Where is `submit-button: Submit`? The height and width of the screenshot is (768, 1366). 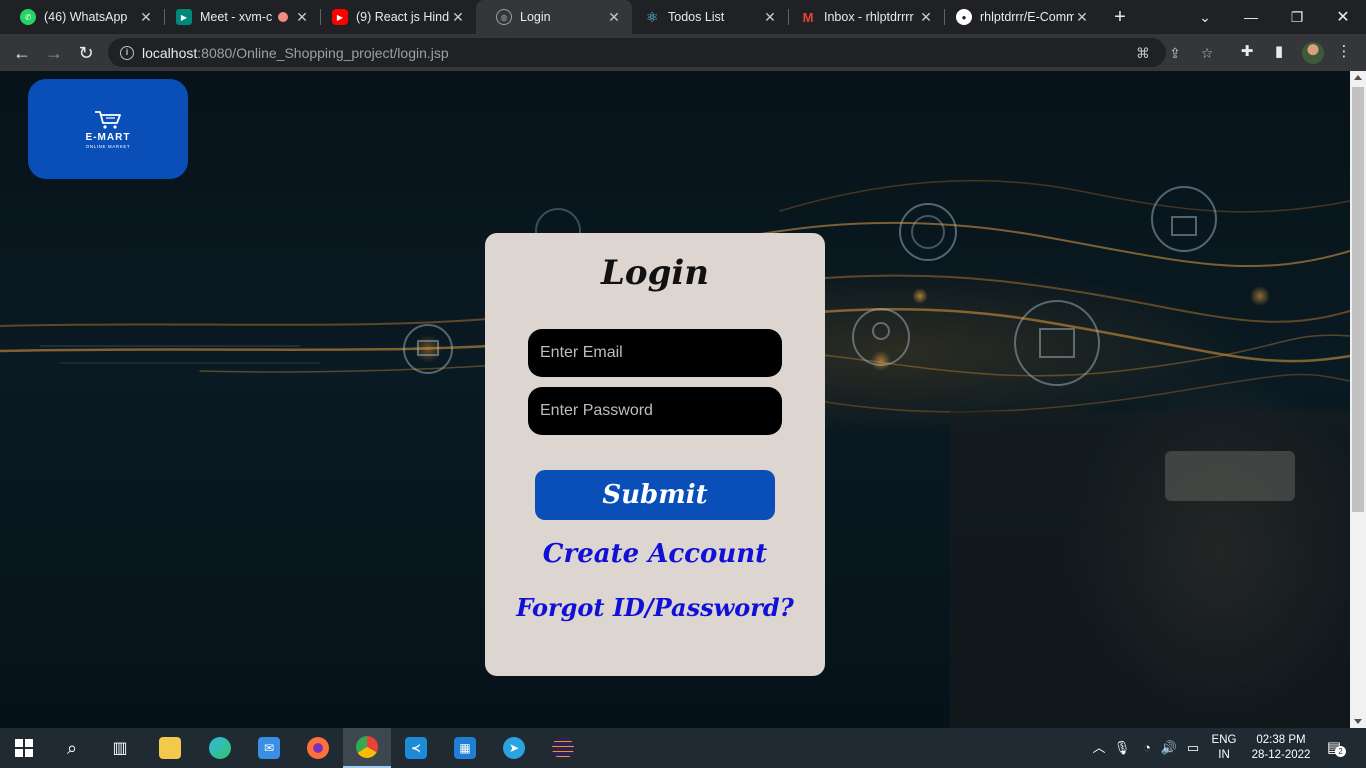
submit-button: Submit is located at coordinates (655, 495).